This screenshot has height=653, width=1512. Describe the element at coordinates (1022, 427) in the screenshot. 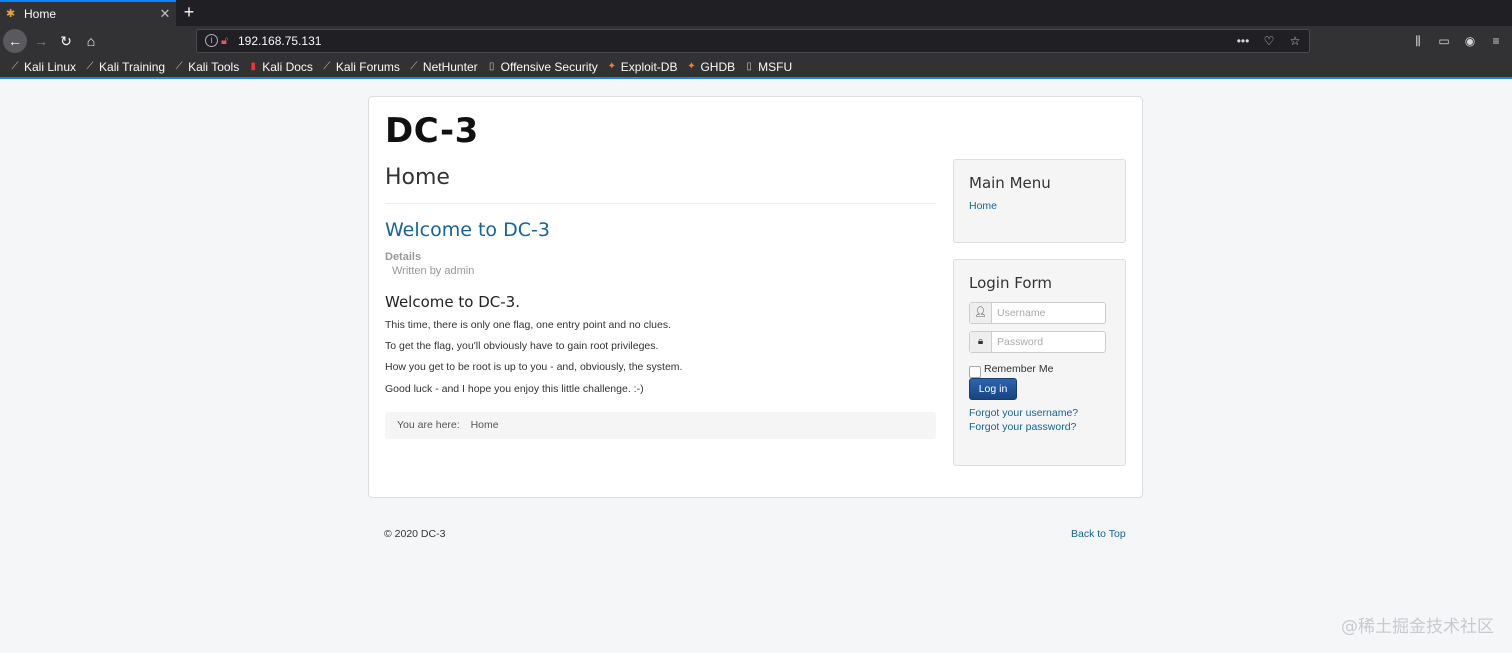

I see `forgot-password-link: Forgot your password?` at that location.